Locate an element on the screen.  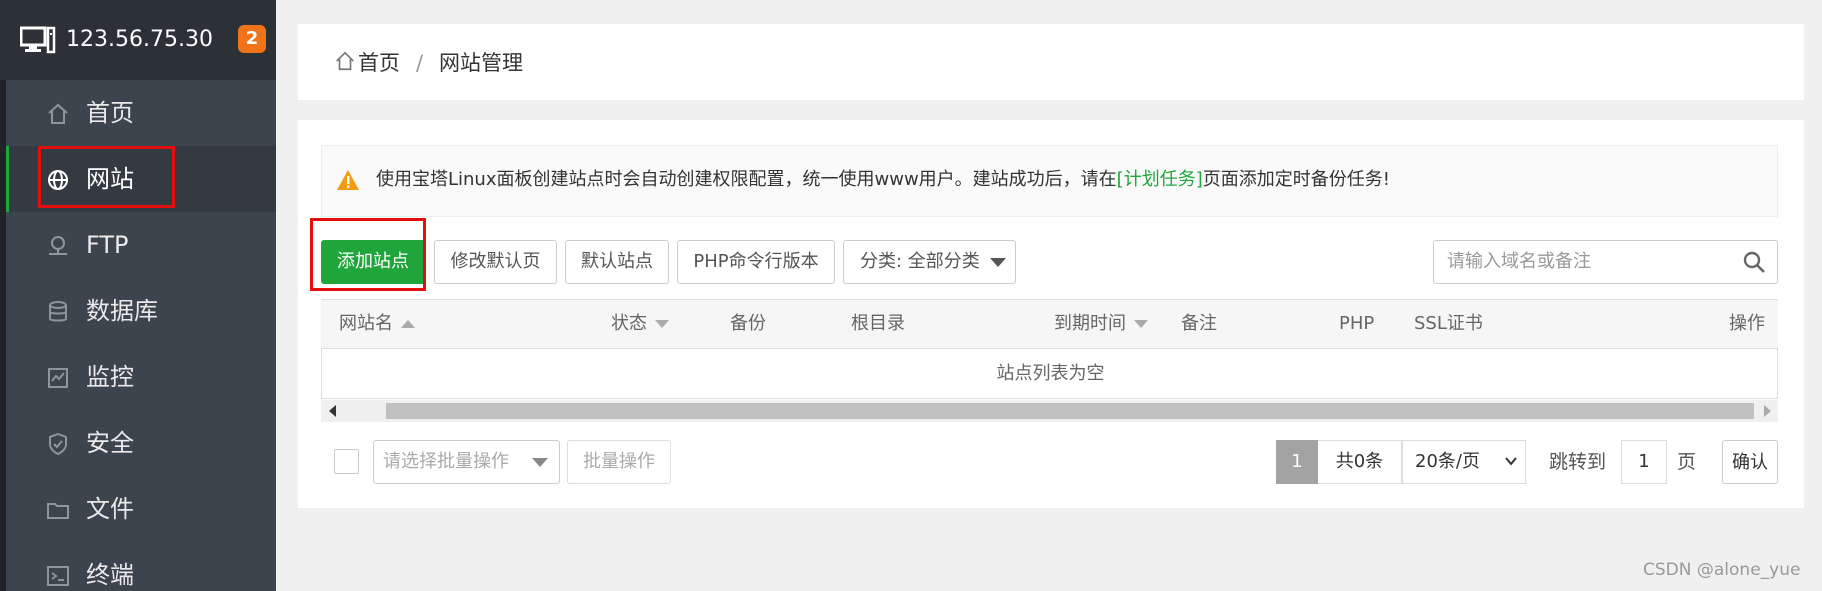
sidebar-item-label: 数据库 is located at coordinates (122, 311).